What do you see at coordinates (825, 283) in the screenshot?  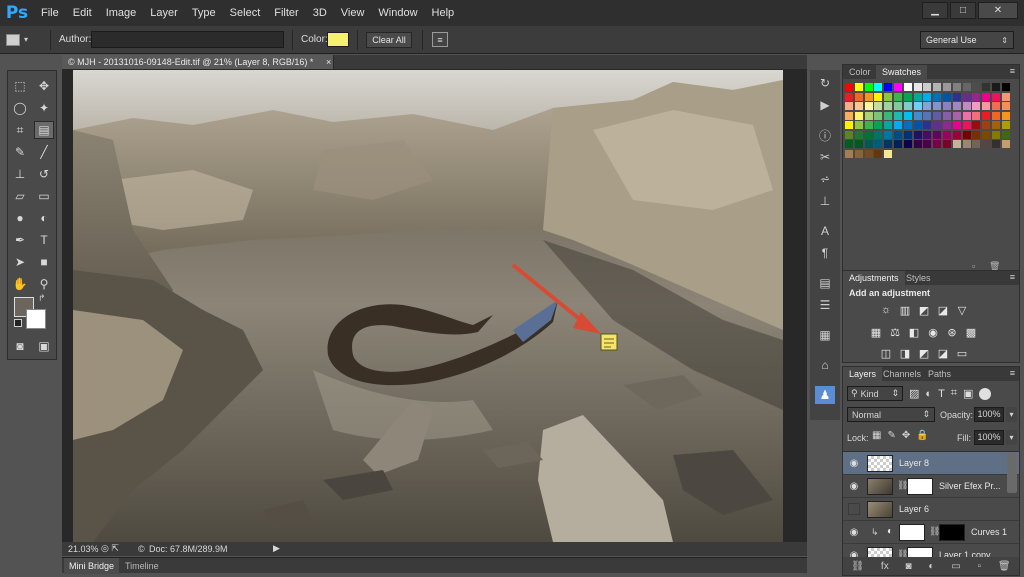 I see `notes-icon: ▤` at bounding box center [825, 283].